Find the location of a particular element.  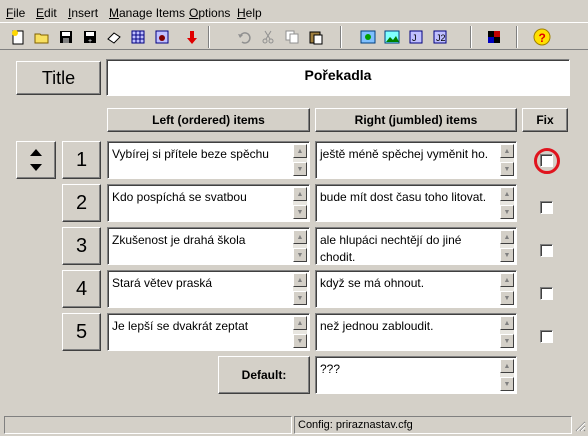

export-image-icon is located at coordinates (392, 37).